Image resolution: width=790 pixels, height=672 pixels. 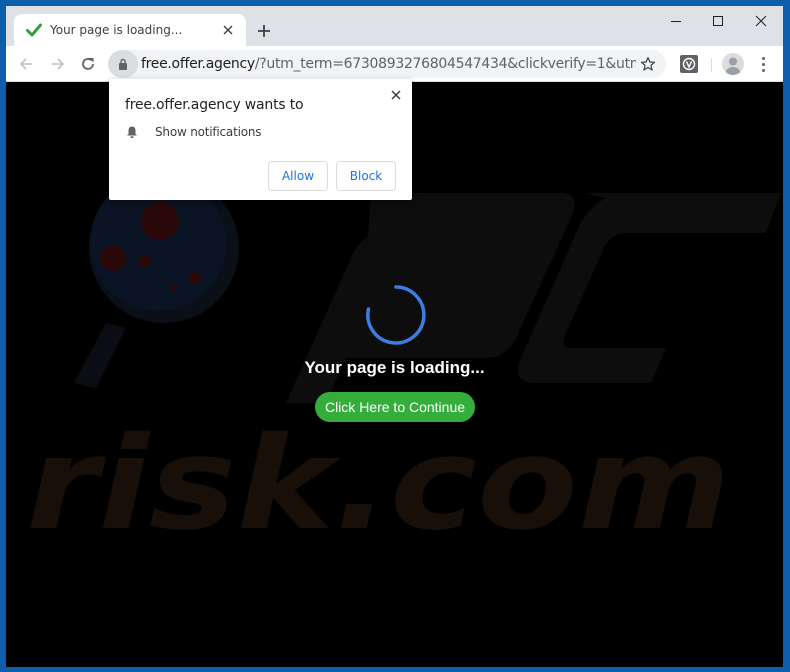 I want to click on maximize-button, so click(x=718, y=21).